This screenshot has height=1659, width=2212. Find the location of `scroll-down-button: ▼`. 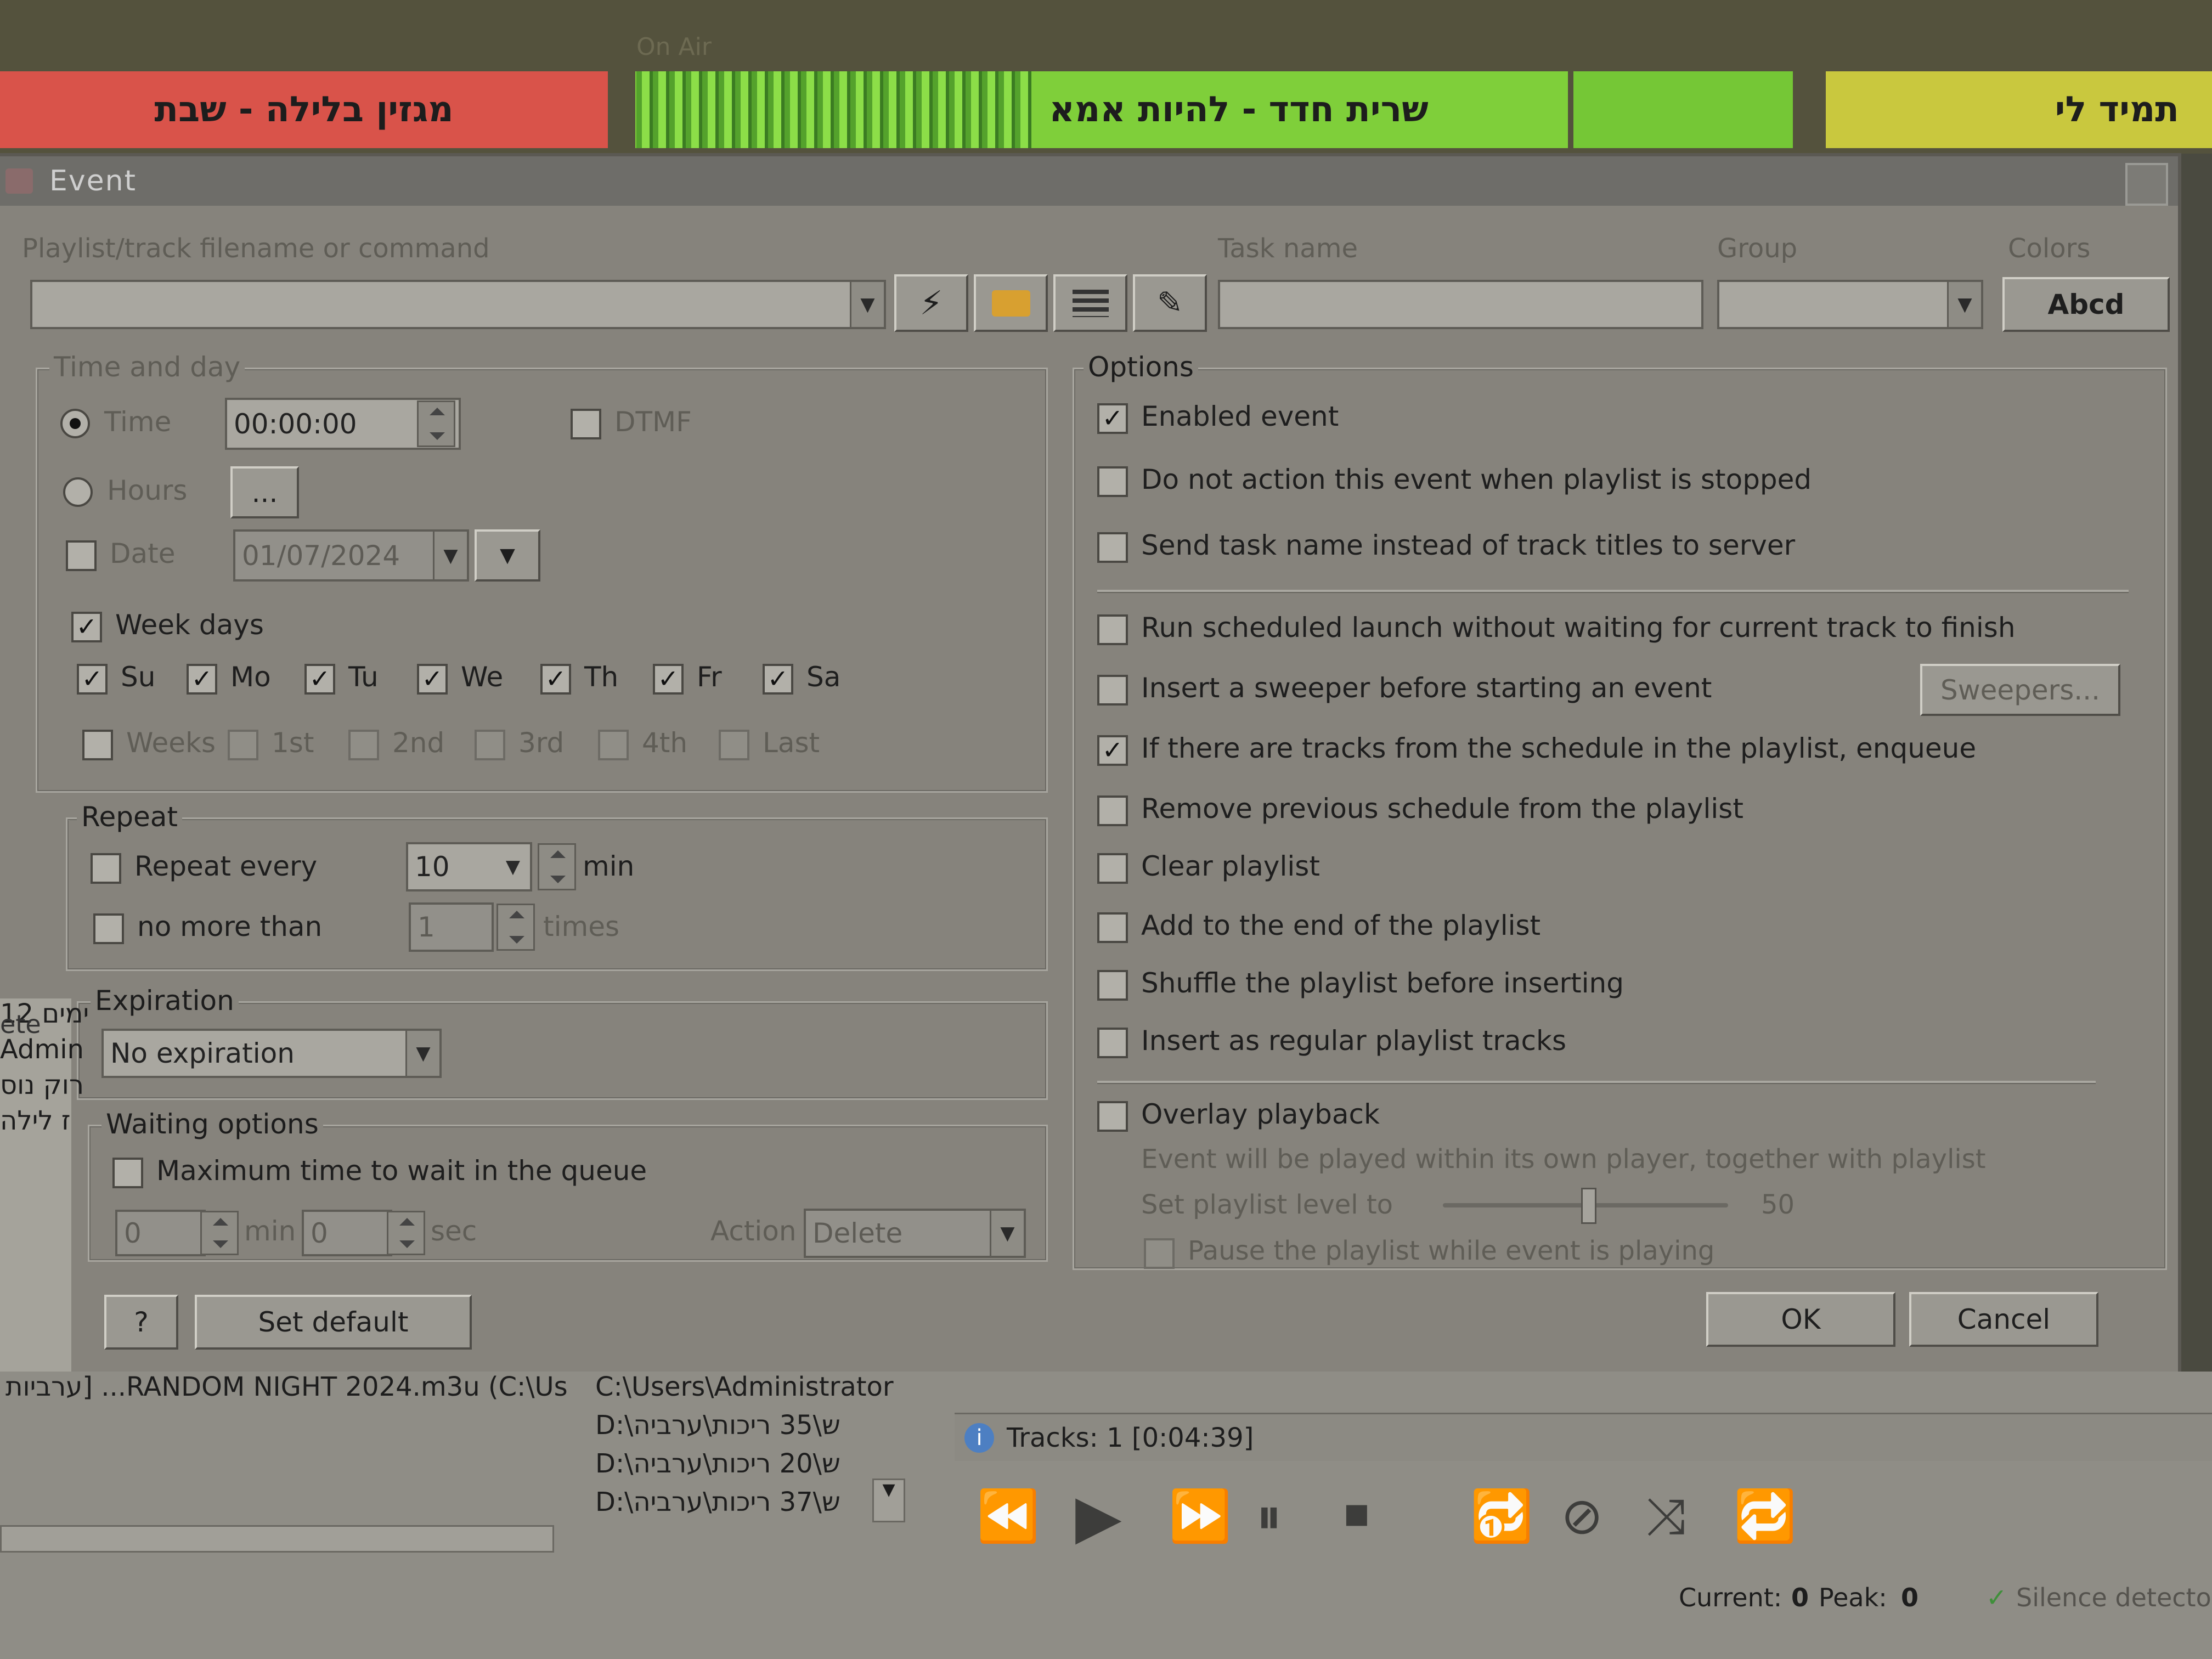

scroll-down-button: ▼ is located at coordinates (888, 1500).